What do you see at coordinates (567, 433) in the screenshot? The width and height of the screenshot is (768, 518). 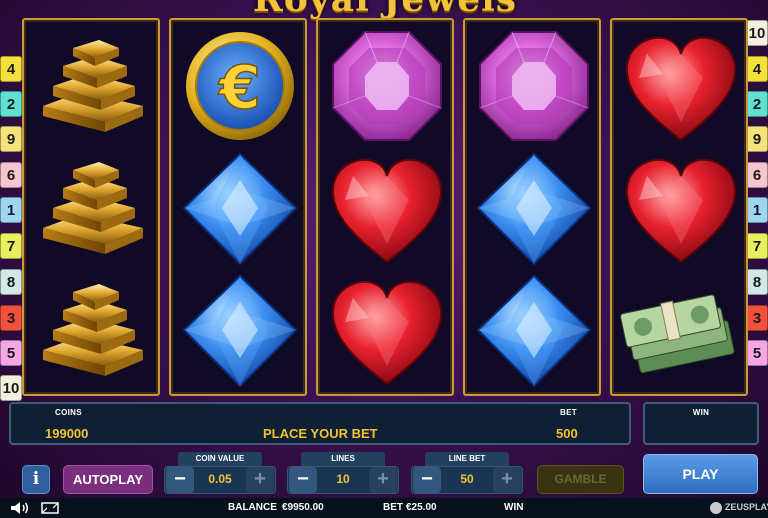 I see `bet-value: 500` at bounding box center [567, 433].